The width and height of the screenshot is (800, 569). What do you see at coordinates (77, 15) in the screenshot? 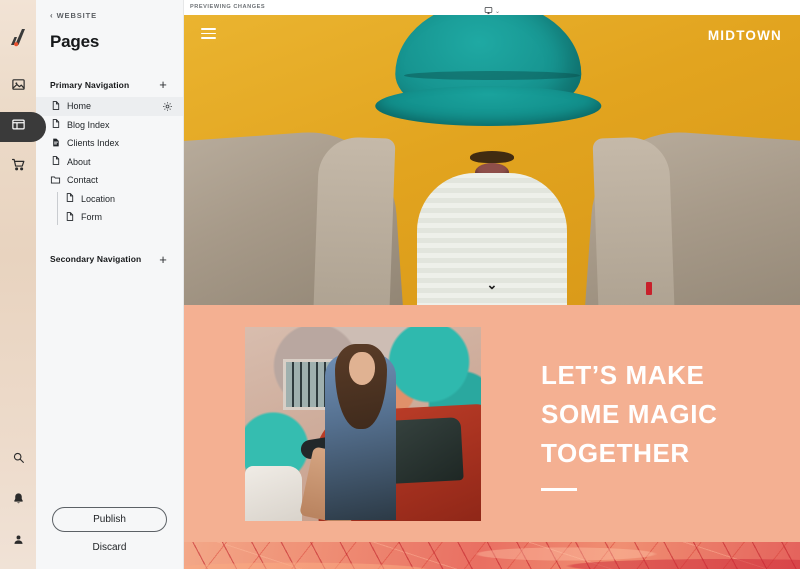
I see `breadcrumb-label: WEBSITE` at bounding box center [77, 15].